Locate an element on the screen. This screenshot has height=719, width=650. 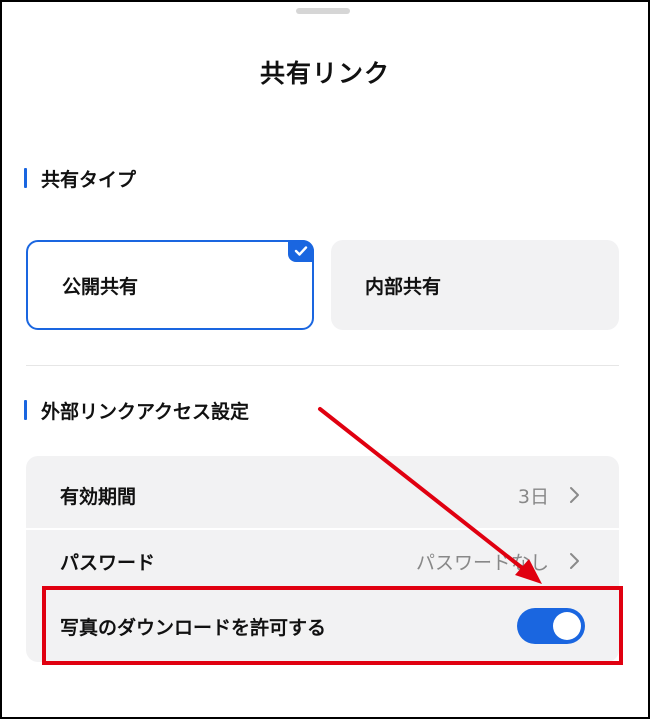
access-settings-header: 外部リンクアクセス設定 is located at coordinates (137, 410).